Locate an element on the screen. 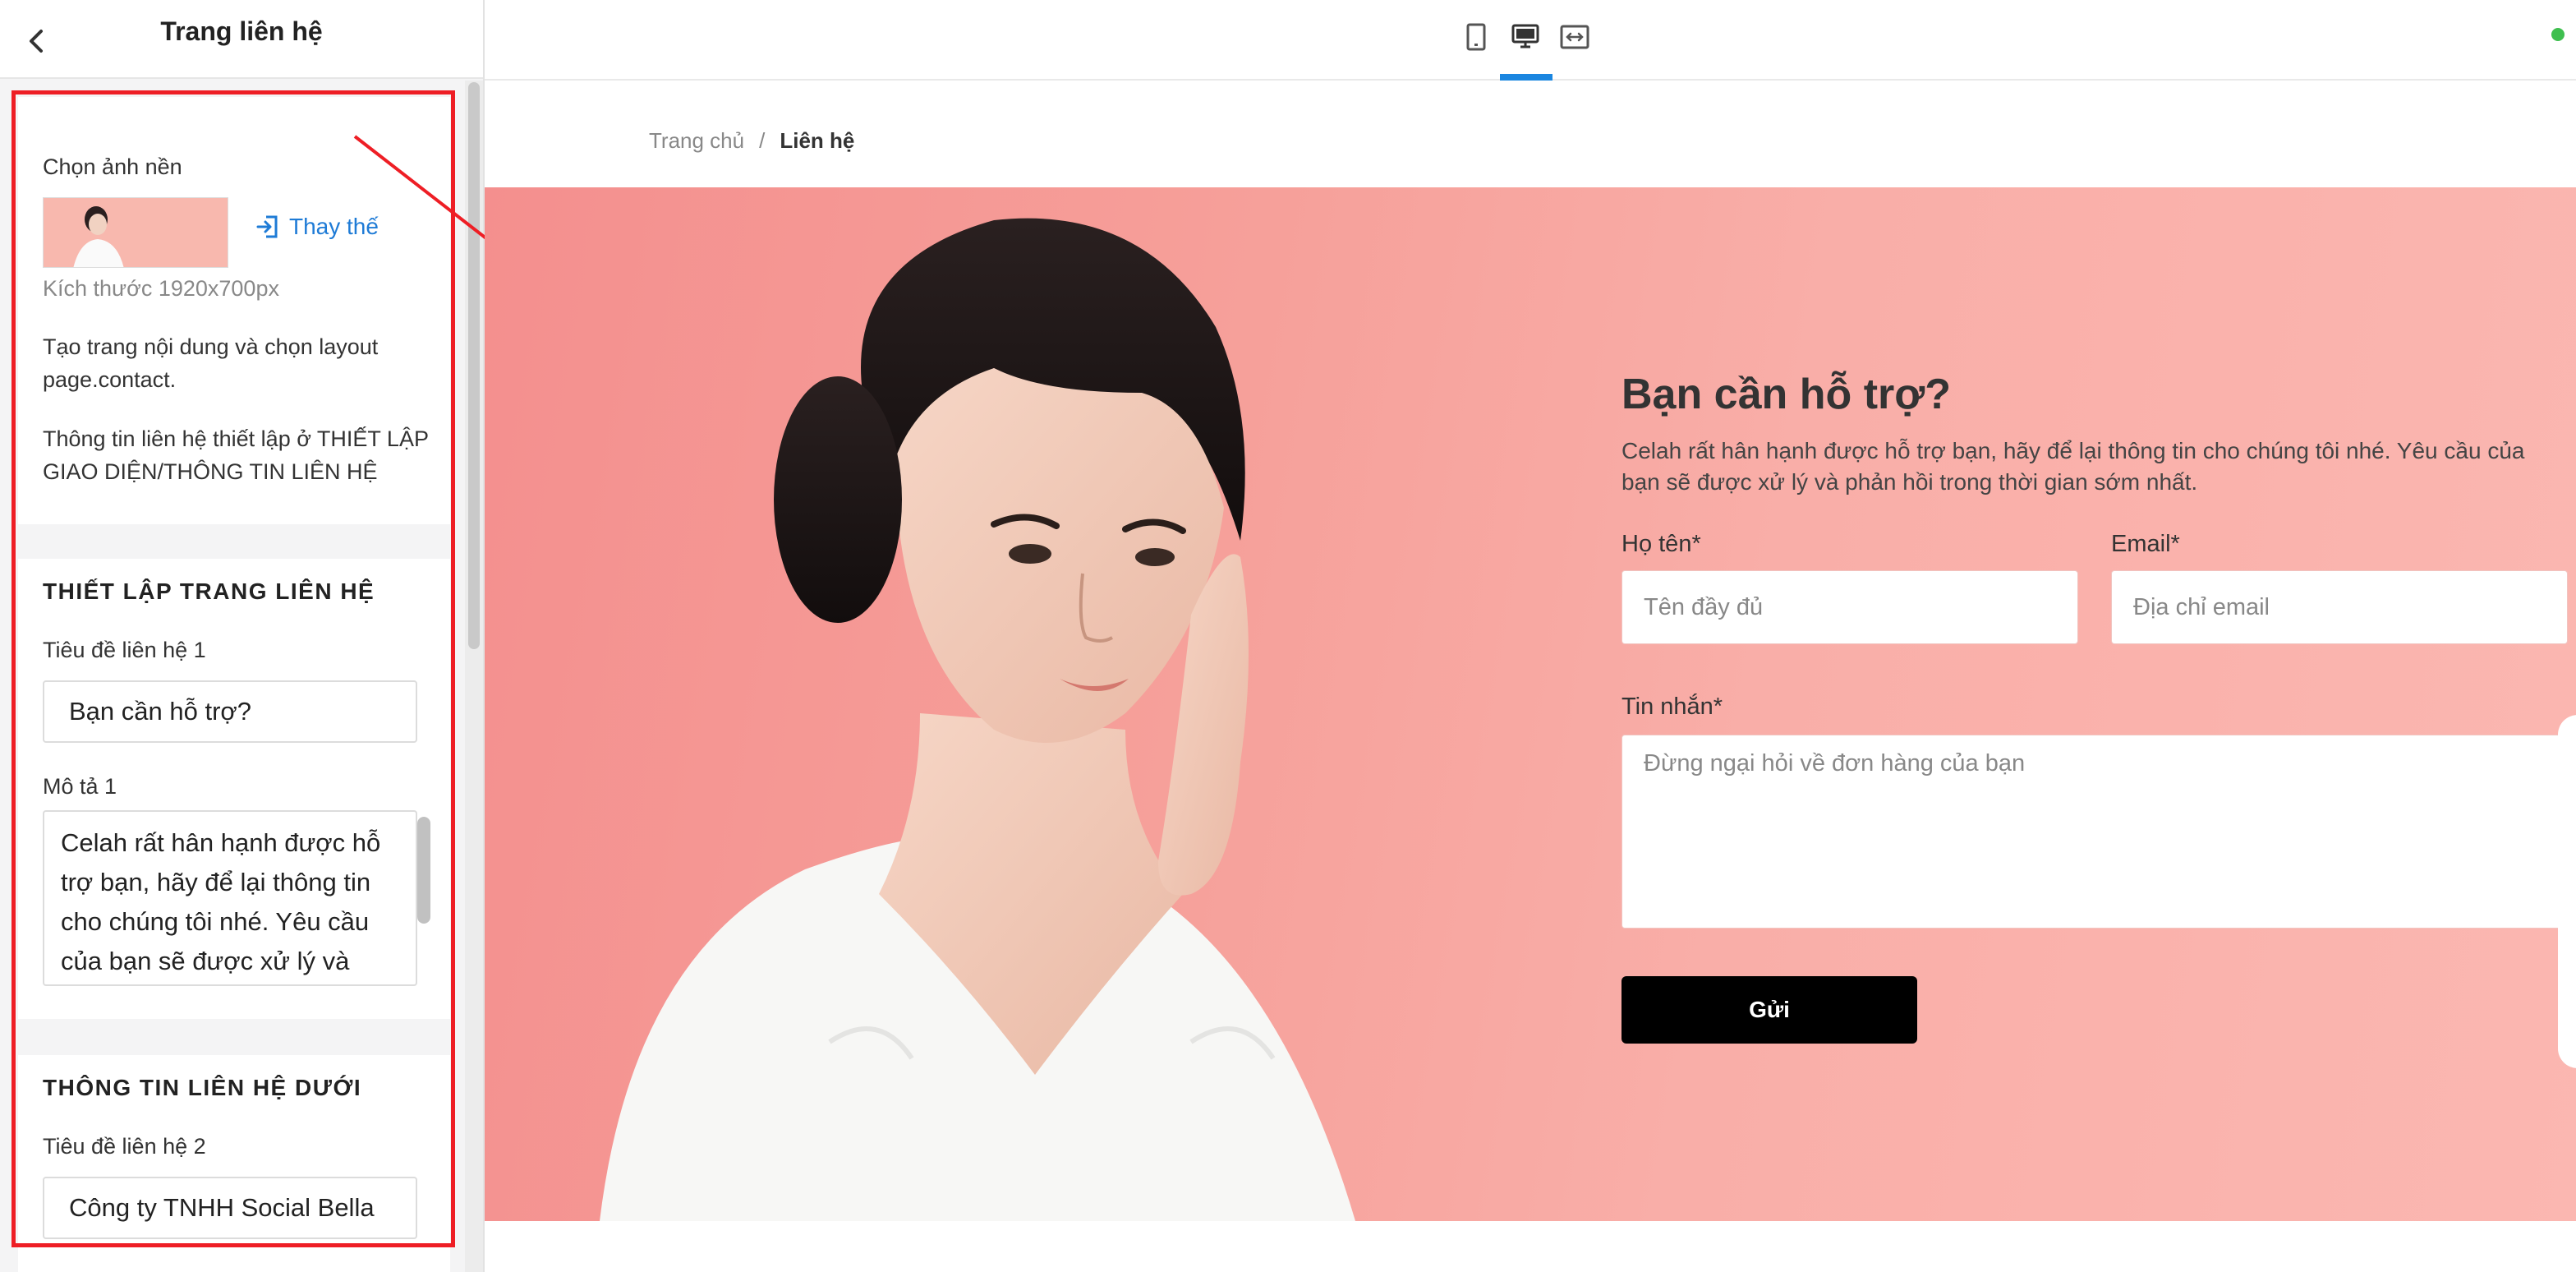 This screenshot has height=1272, width=2576. fullwidth-icon is located at coordinates (1574, 37).